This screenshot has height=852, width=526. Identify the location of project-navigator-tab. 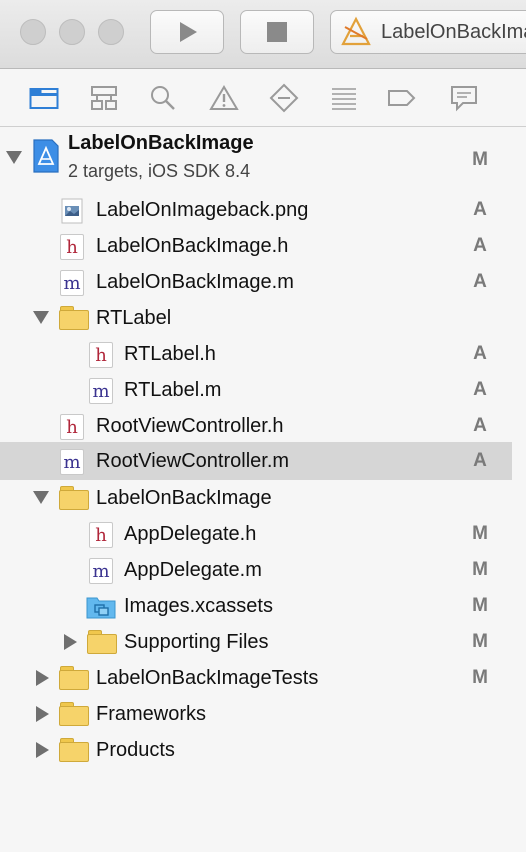
(44, 98).